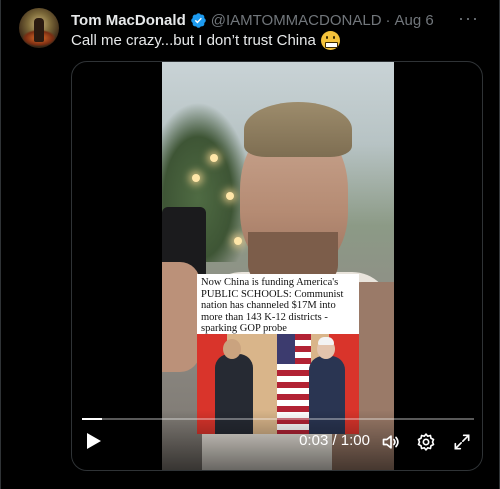  What do you see at coordinates (277, 440) in the screenshot?
I see `video-controls: 0:03 / 1:00` at bounding box center [277, 440].